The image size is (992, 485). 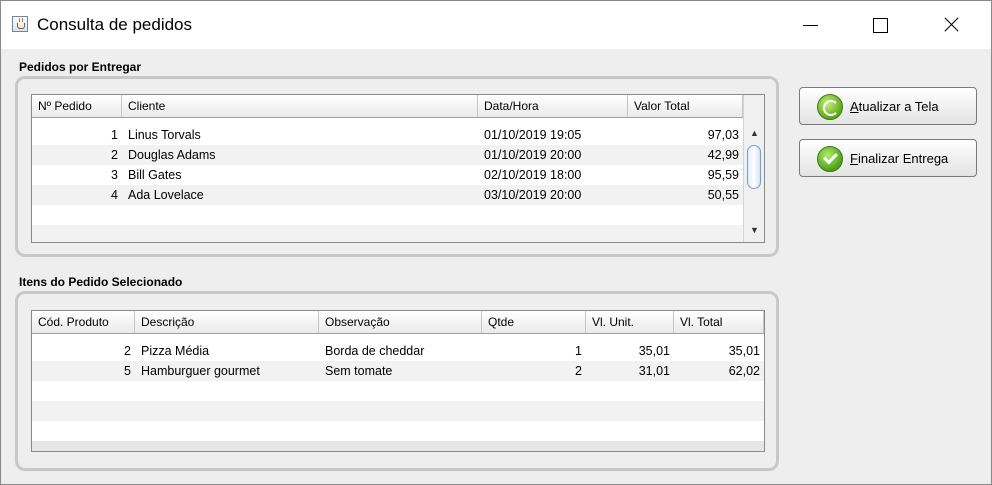 What do you see at coordinates (578, 351) in the screenshot?
I see `cell-quantity: 1` at bounding box center [578, 351].